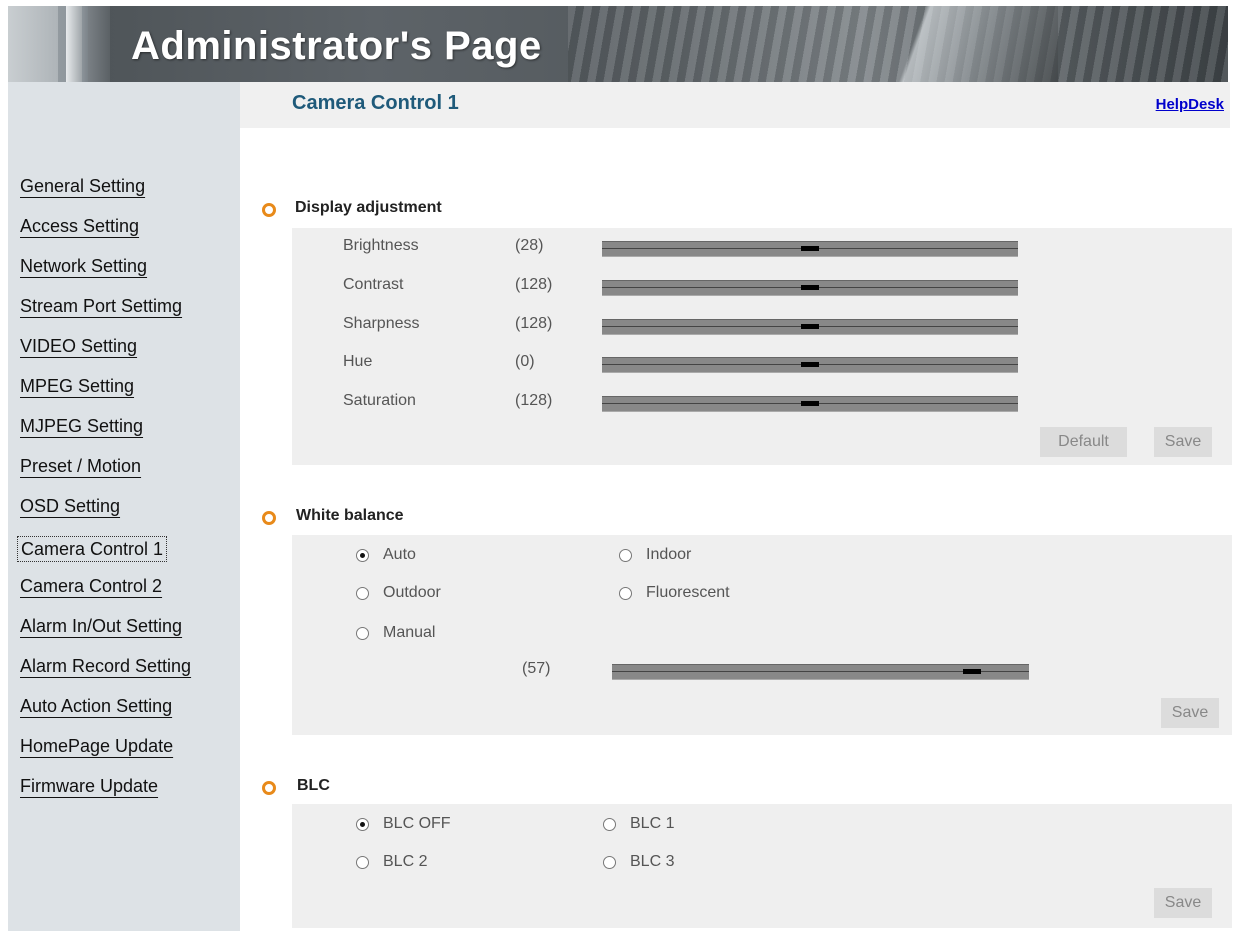 The height and width of the screenshot is (931, 1241). Describe the element at coordinates (379, 400) in the screenshot. I see `saturation-label: Saturation` at that location.